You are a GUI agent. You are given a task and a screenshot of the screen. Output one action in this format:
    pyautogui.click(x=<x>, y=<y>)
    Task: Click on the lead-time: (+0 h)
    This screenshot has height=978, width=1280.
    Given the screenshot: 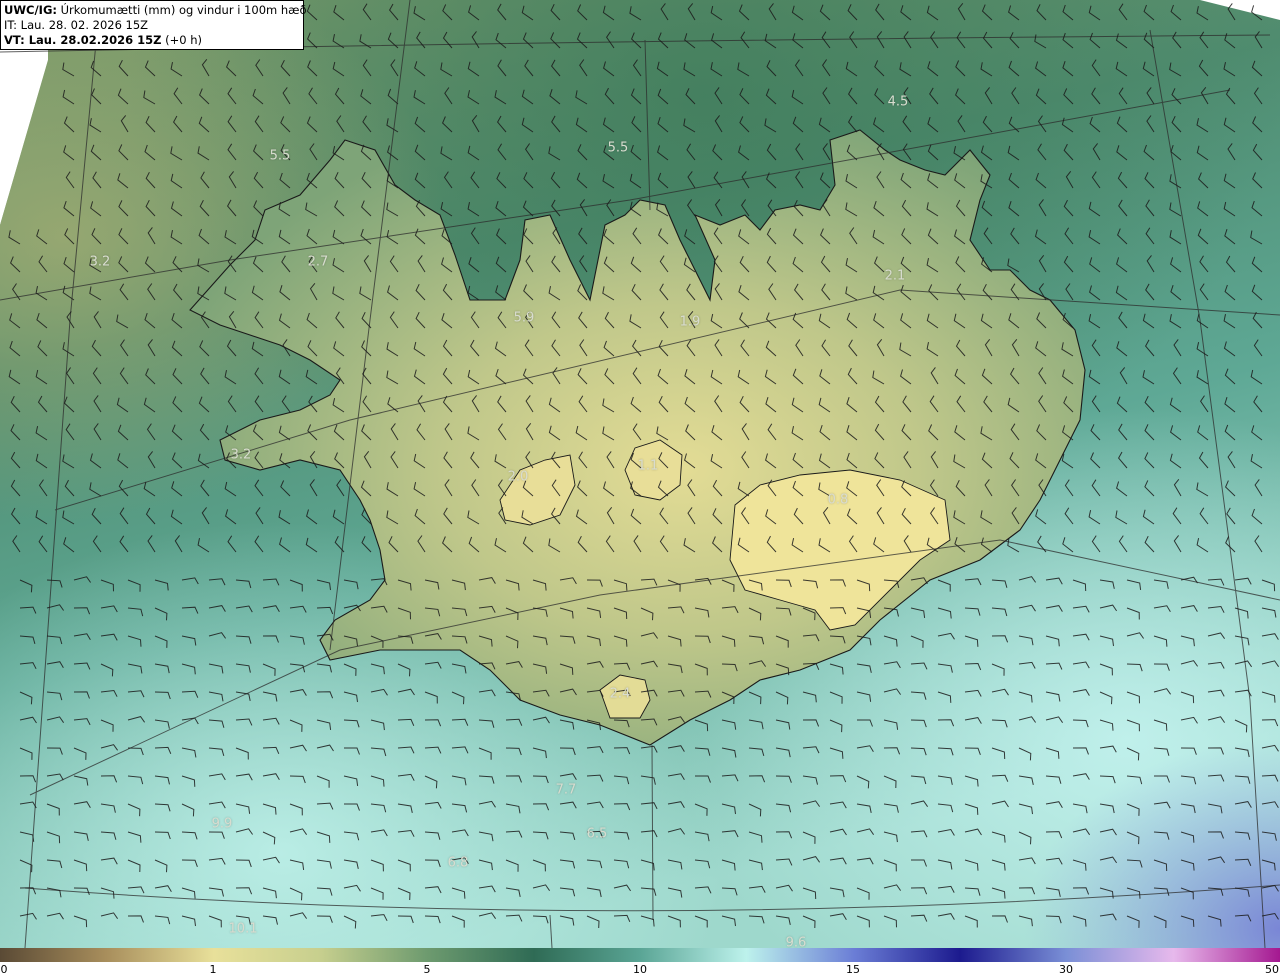 What is the action you would take?
    pyautogui.click(x=181, y=40)
    